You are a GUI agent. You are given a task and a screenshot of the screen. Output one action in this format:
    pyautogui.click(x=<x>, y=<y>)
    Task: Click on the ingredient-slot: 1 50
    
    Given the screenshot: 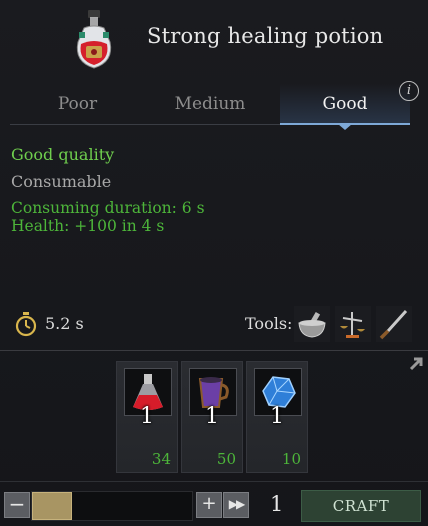 What is the action you would take?
    pyautogui.click(x=212, y=417)
    